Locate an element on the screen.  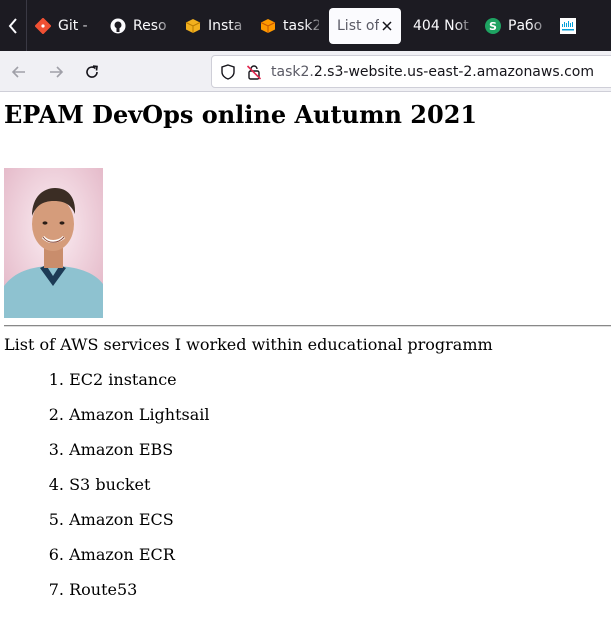
list-item: 7. Route53 is located at coordinates (107, 597).